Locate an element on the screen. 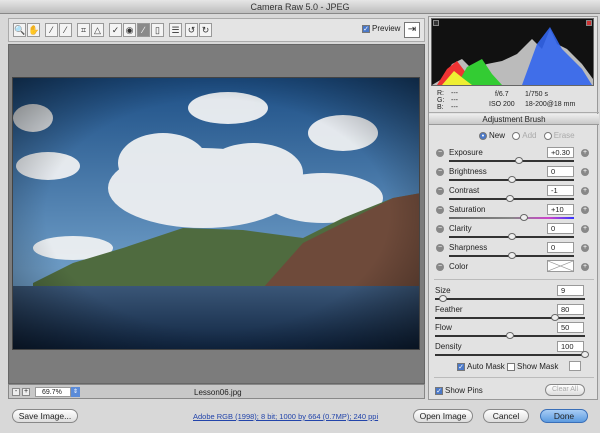  preferences-tool: ☰ is located at coordinates (175, 30).